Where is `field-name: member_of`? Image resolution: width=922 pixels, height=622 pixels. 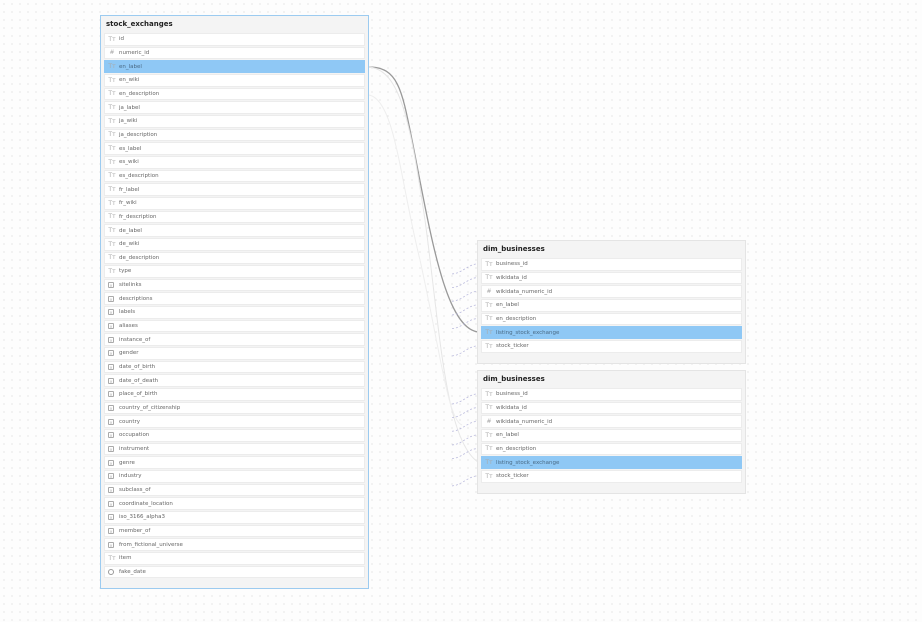
field-name: member_of is located at coordinates (135, 530).